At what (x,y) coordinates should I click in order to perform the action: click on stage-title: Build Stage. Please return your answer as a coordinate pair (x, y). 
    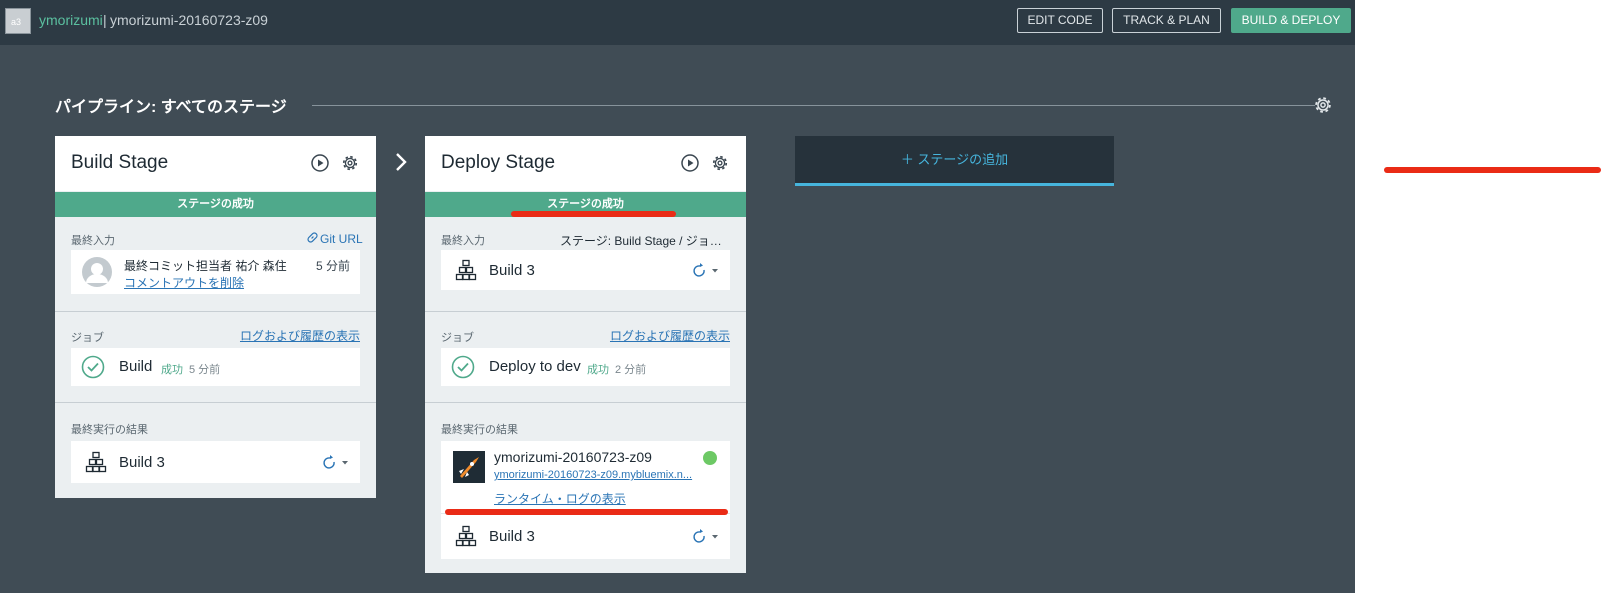
    Looking at the image, I should click on (120, 162).